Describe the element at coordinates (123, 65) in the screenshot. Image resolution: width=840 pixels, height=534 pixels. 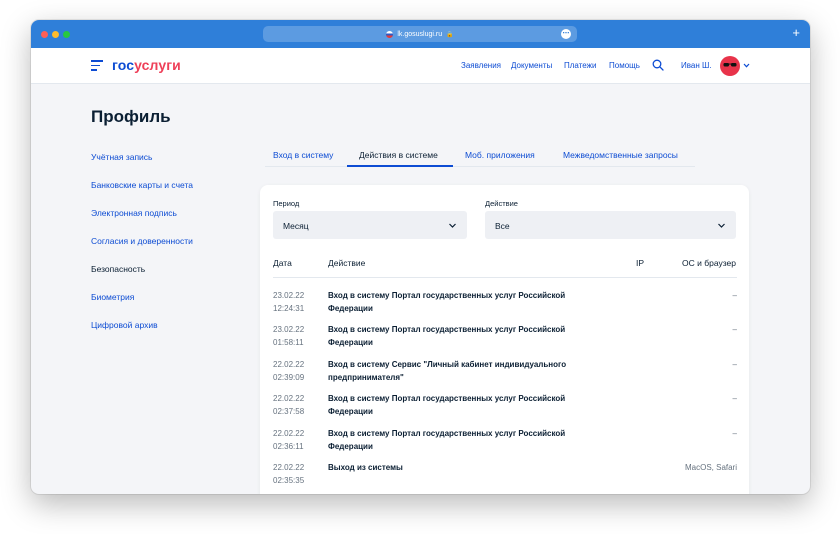
I see `logo-part-gos: гос` at that location.